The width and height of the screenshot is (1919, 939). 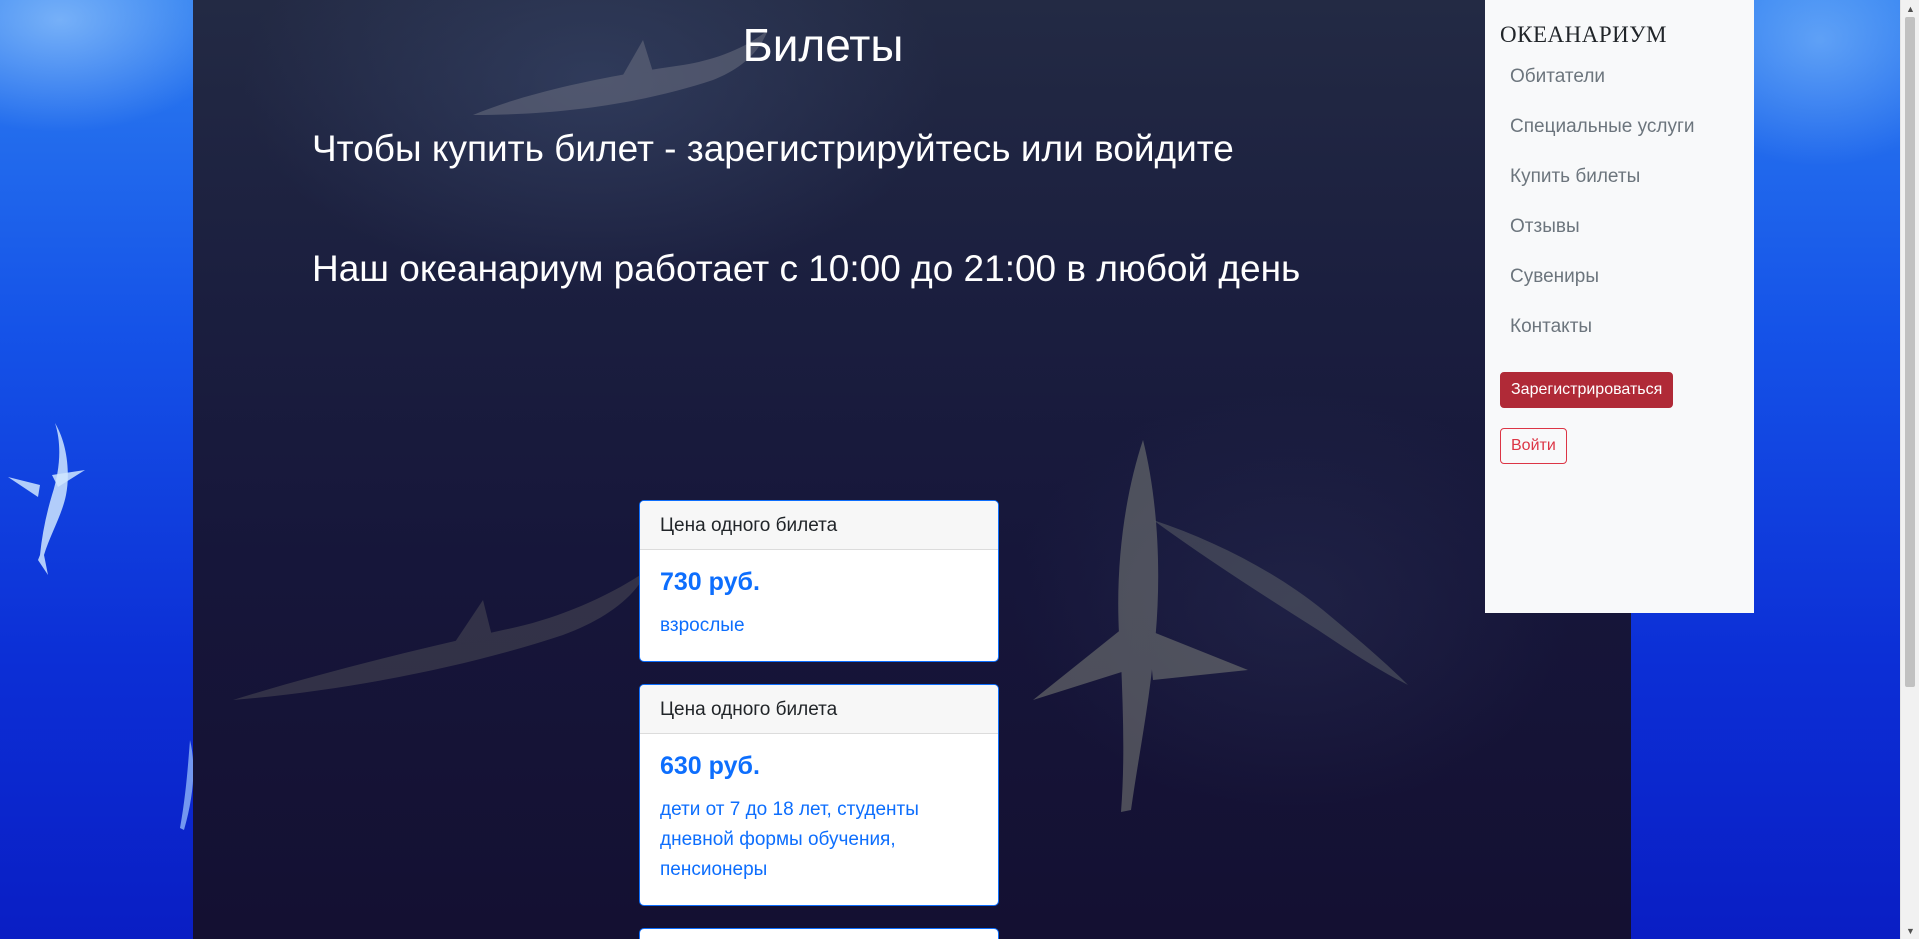 I want to click on scroll-down-arrow-icon: ▼, so click(x=1910, y=930).